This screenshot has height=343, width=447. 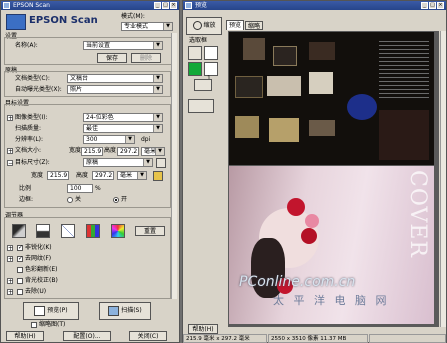 I want to click on mode-value: 专业模式, so click(x=136, y=26).